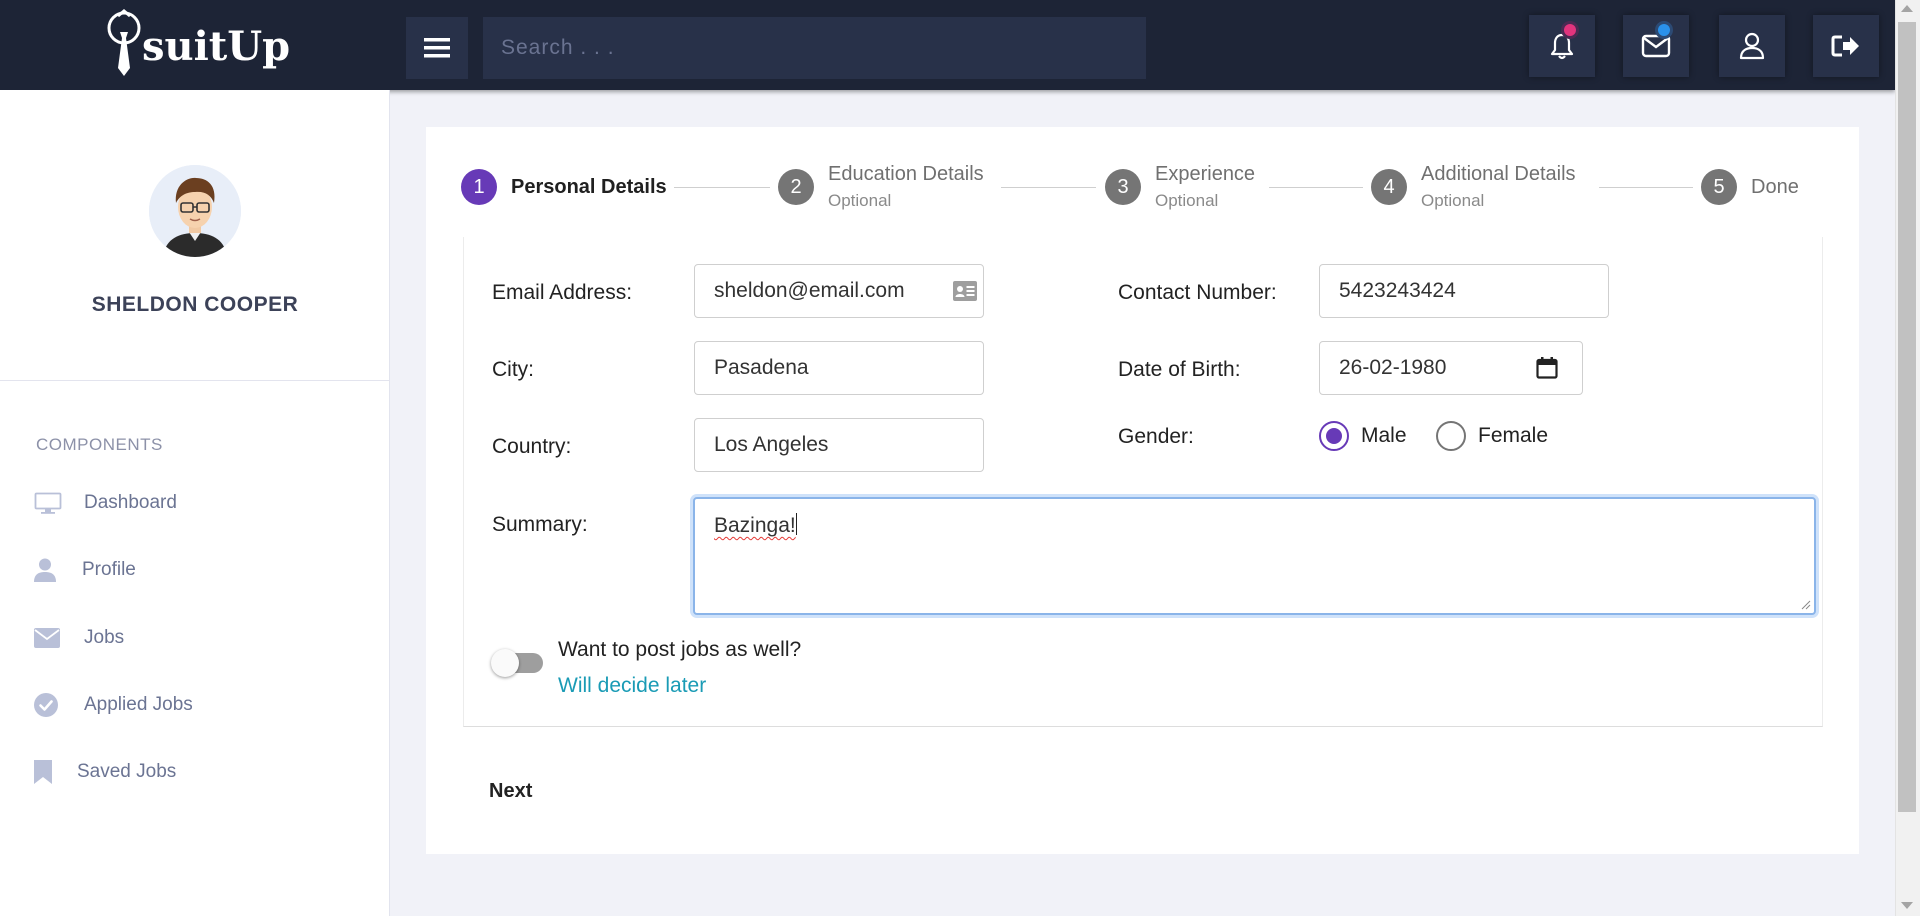 The height and width of the screenshot is (916, 1920). I want to click on bookmark-icon, so click(55, 772).